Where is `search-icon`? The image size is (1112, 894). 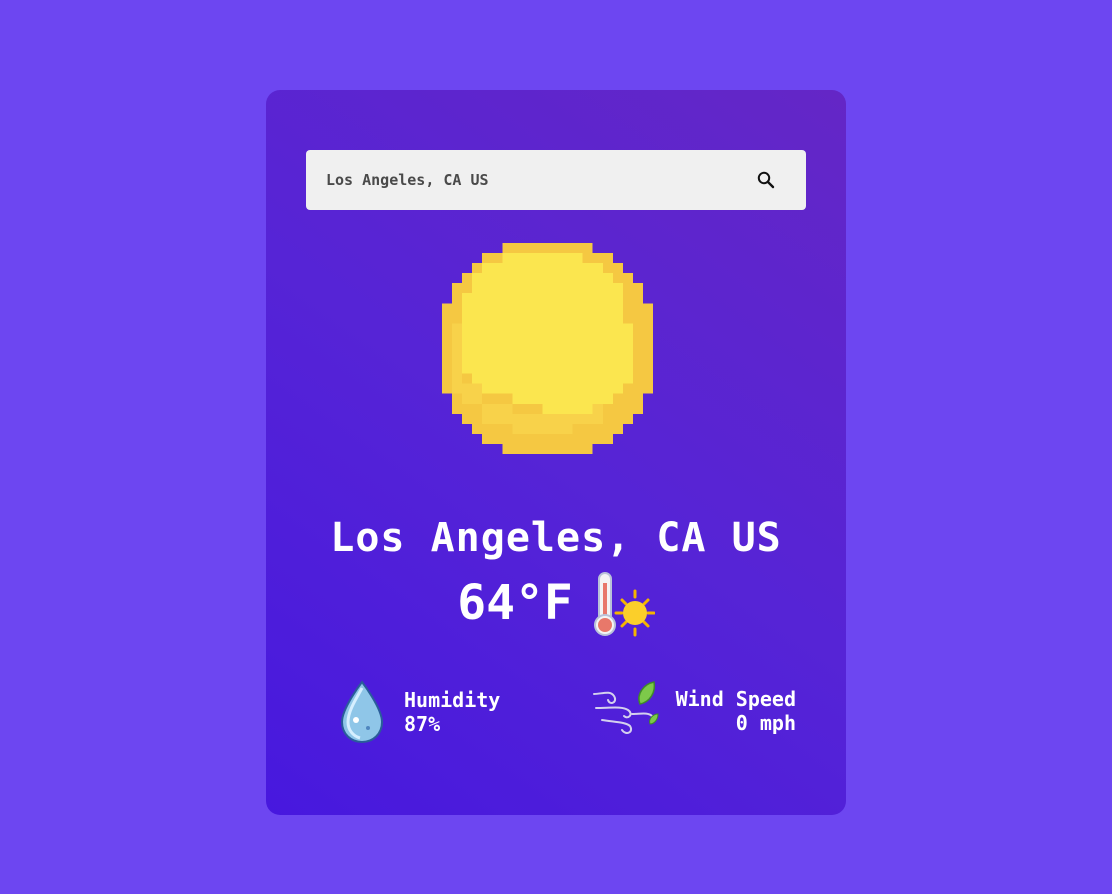 search-icon is located at coordinates (766, 180).